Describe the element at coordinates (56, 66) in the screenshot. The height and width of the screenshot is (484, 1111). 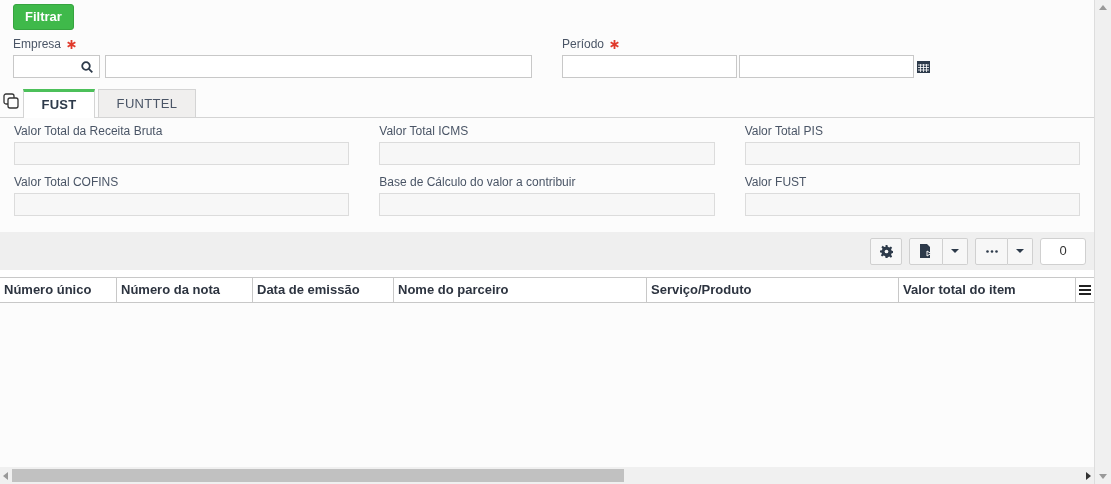
I see `code-field` at that location.